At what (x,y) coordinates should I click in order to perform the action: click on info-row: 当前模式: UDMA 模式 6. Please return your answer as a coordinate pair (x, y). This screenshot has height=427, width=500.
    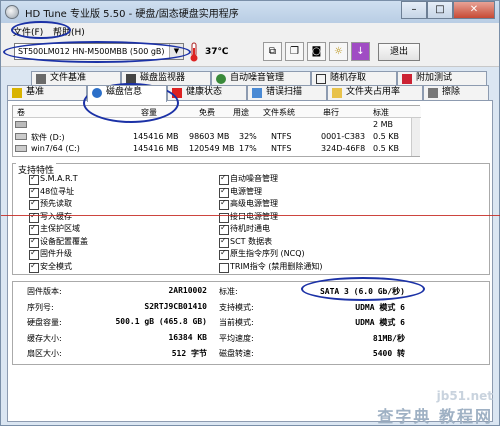
    Looking at the image, I should click on (312, 322).